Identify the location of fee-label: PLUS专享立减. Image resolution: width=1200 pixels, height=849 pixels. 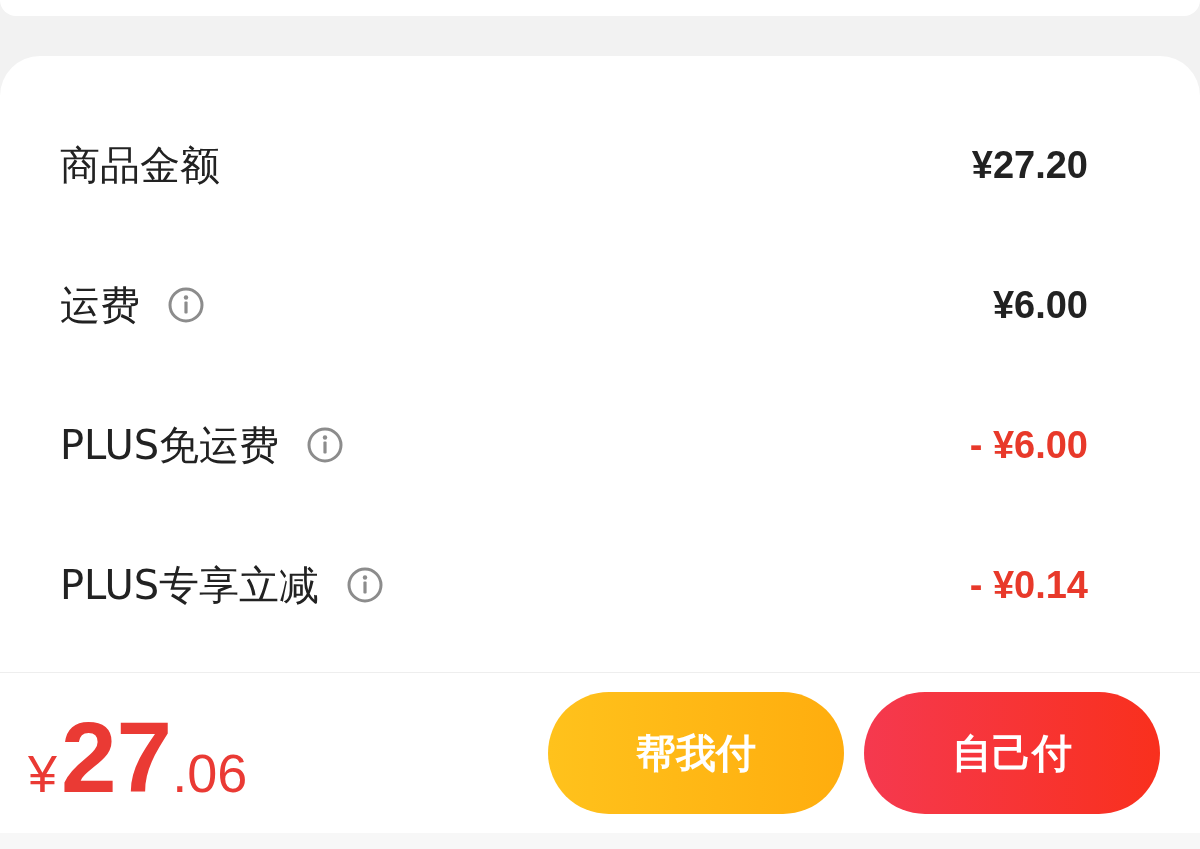
(190, 585).